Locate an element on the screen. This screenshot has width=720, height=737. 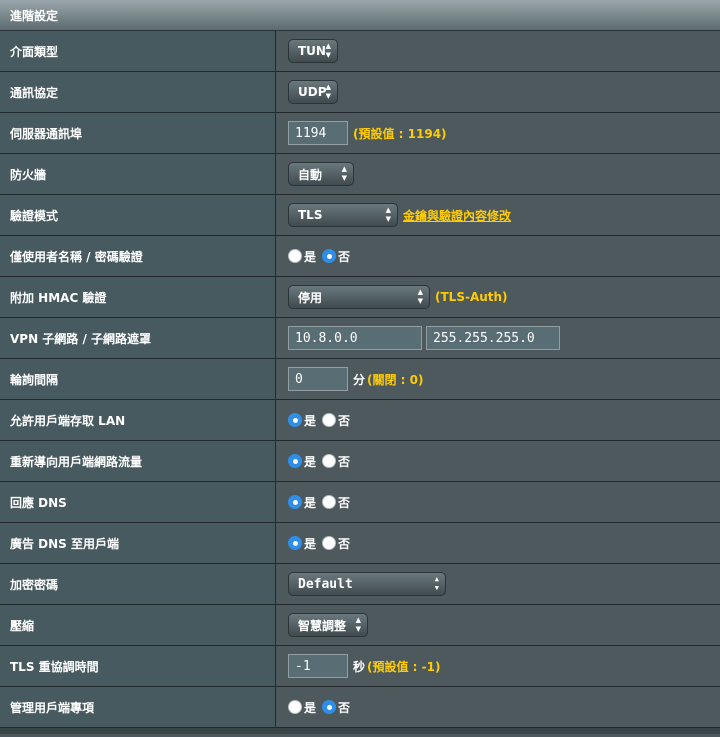
tls-reneg-label: TLS 重協調時間 is located at coordinates (138, 666).